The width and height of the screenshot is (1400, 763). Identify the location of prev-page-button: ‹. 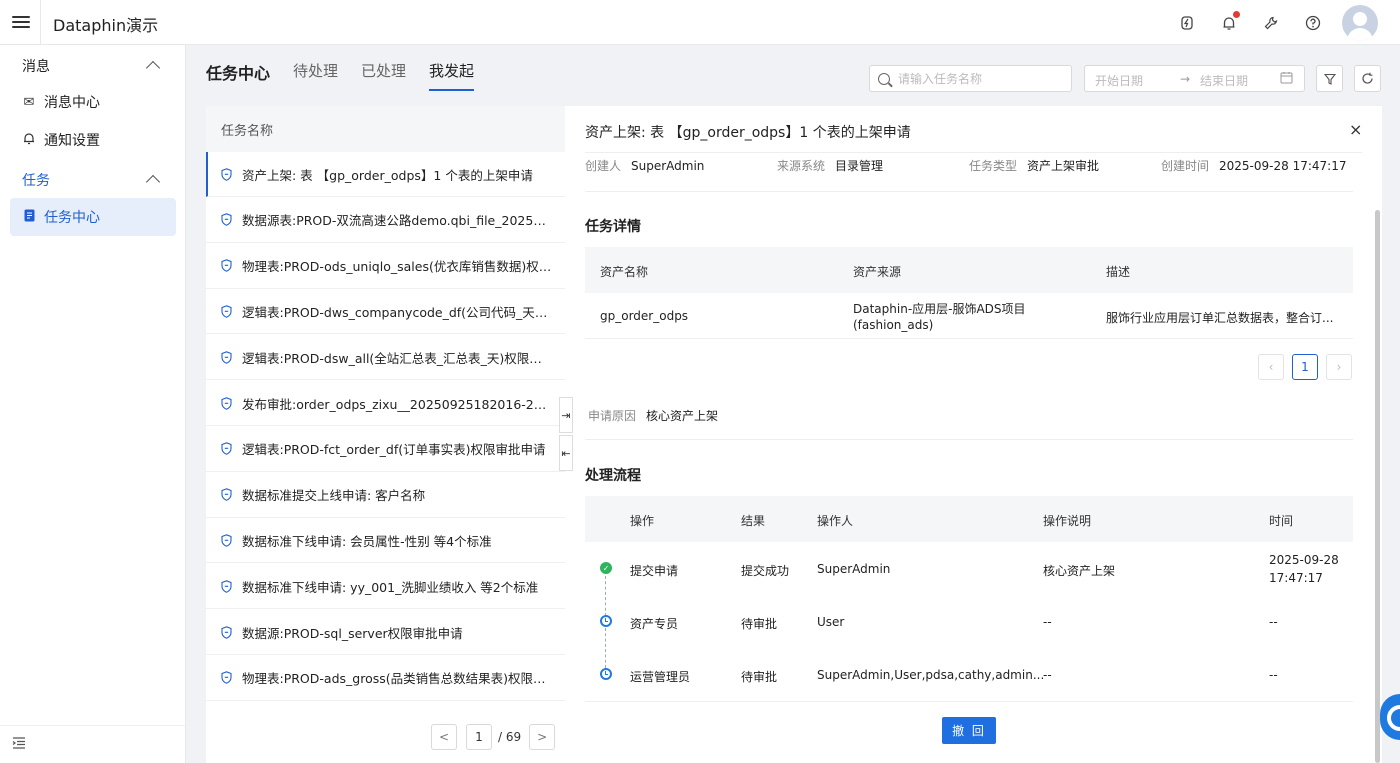
(1271, 367).